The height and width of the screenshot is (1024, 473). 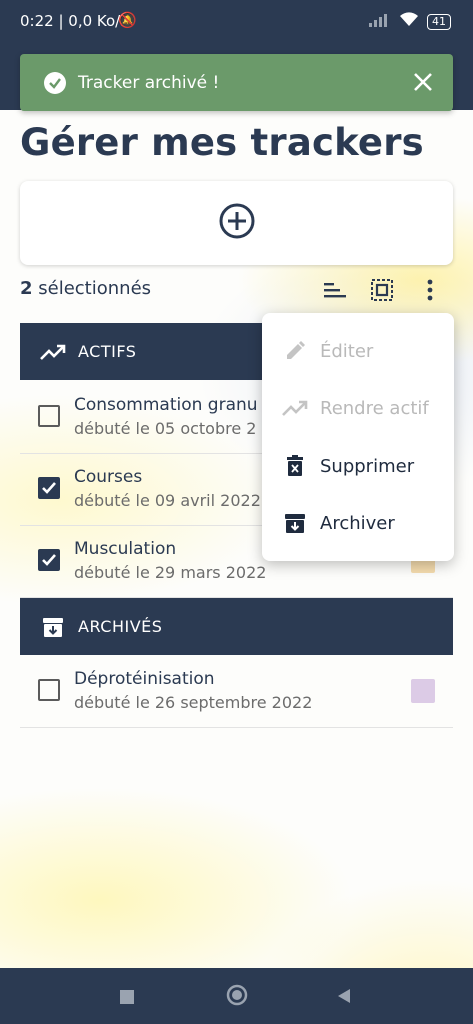 I want to click on menu-item-archive: Archiver, so click(x=358, y=523).